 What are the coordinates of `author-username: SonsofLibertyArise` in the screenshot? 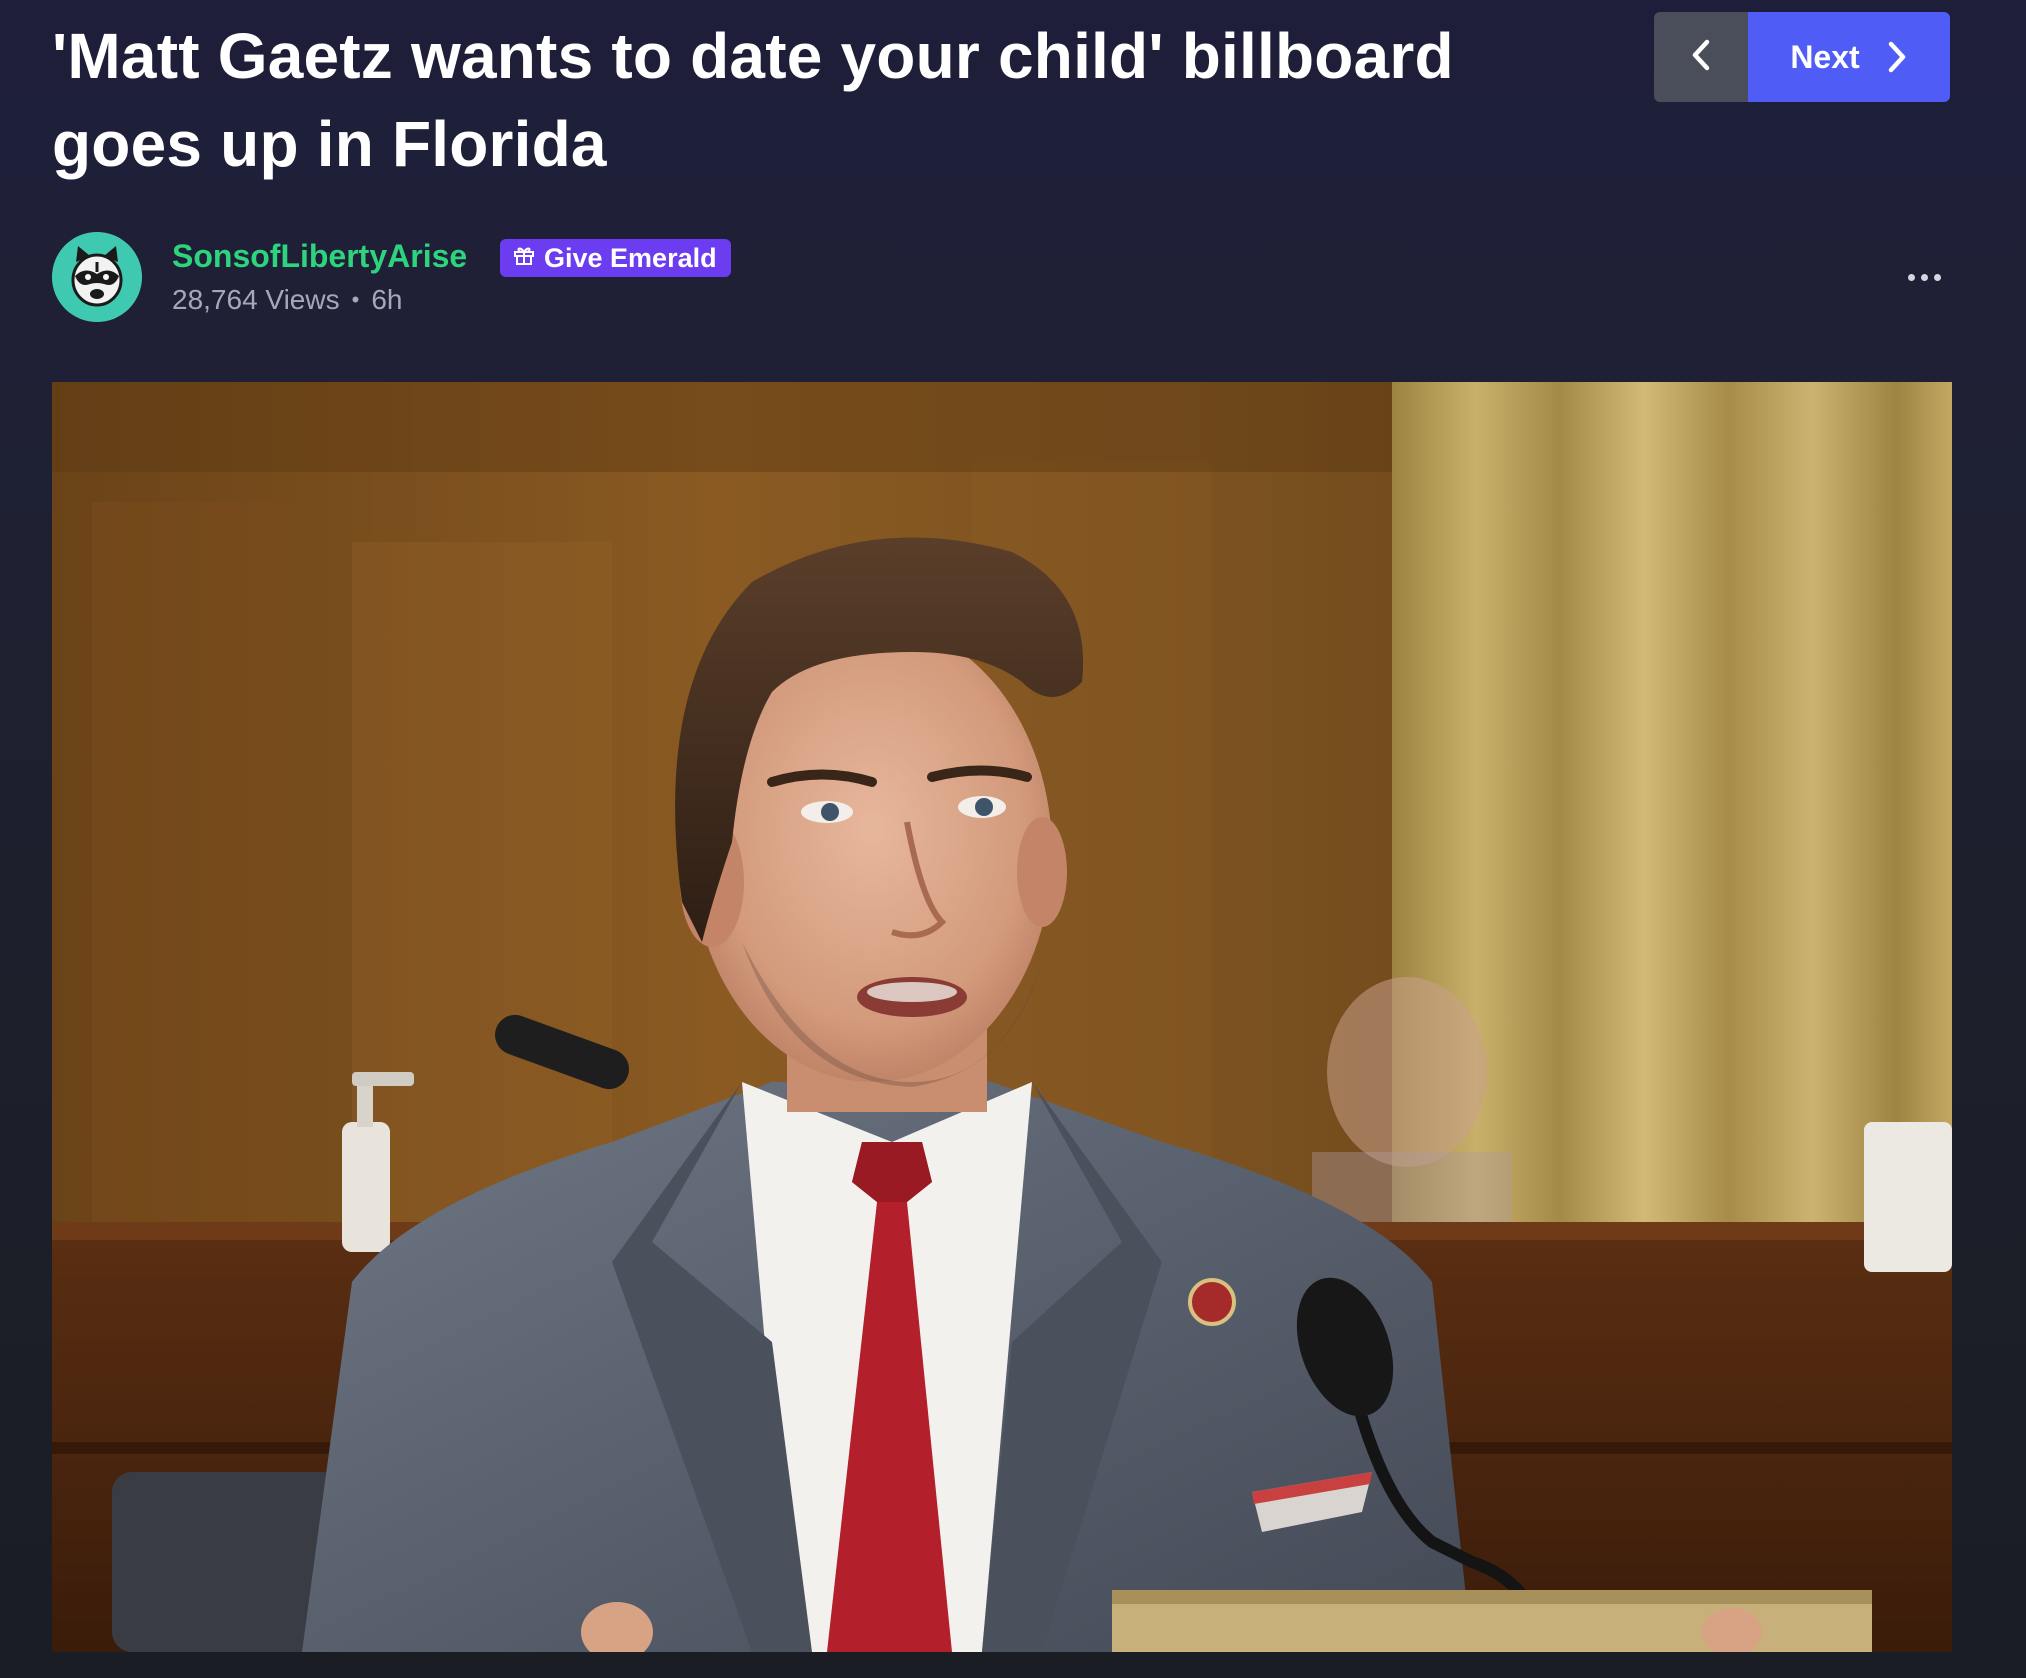 It's located at (319, 256).